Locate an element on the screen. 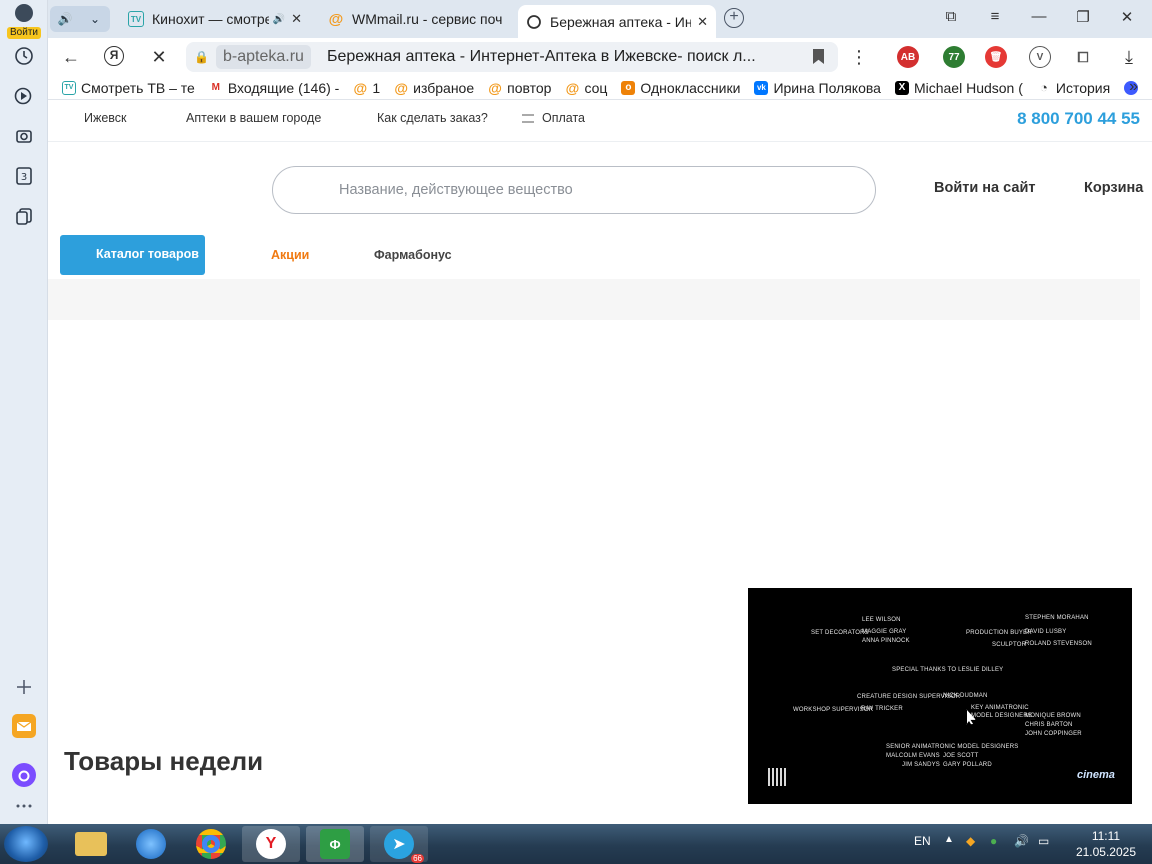 This screenshot has height=864, width=1152. search-input is located at coordinates (619, 190).